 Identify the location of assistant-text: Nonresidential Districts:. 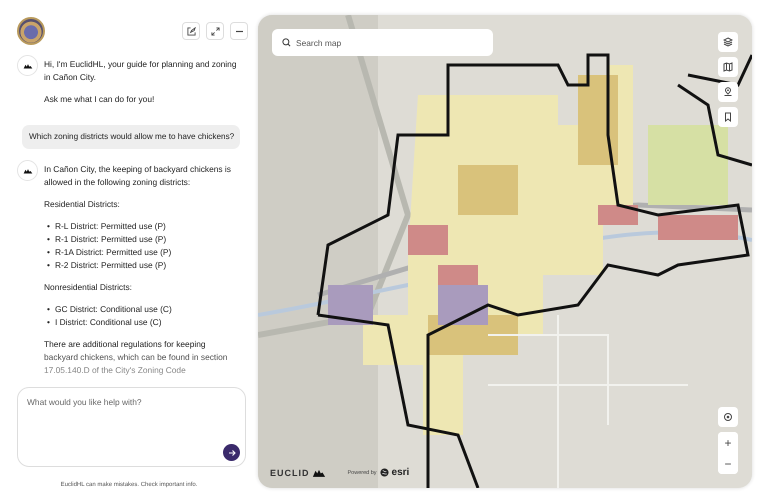
(88, 287).